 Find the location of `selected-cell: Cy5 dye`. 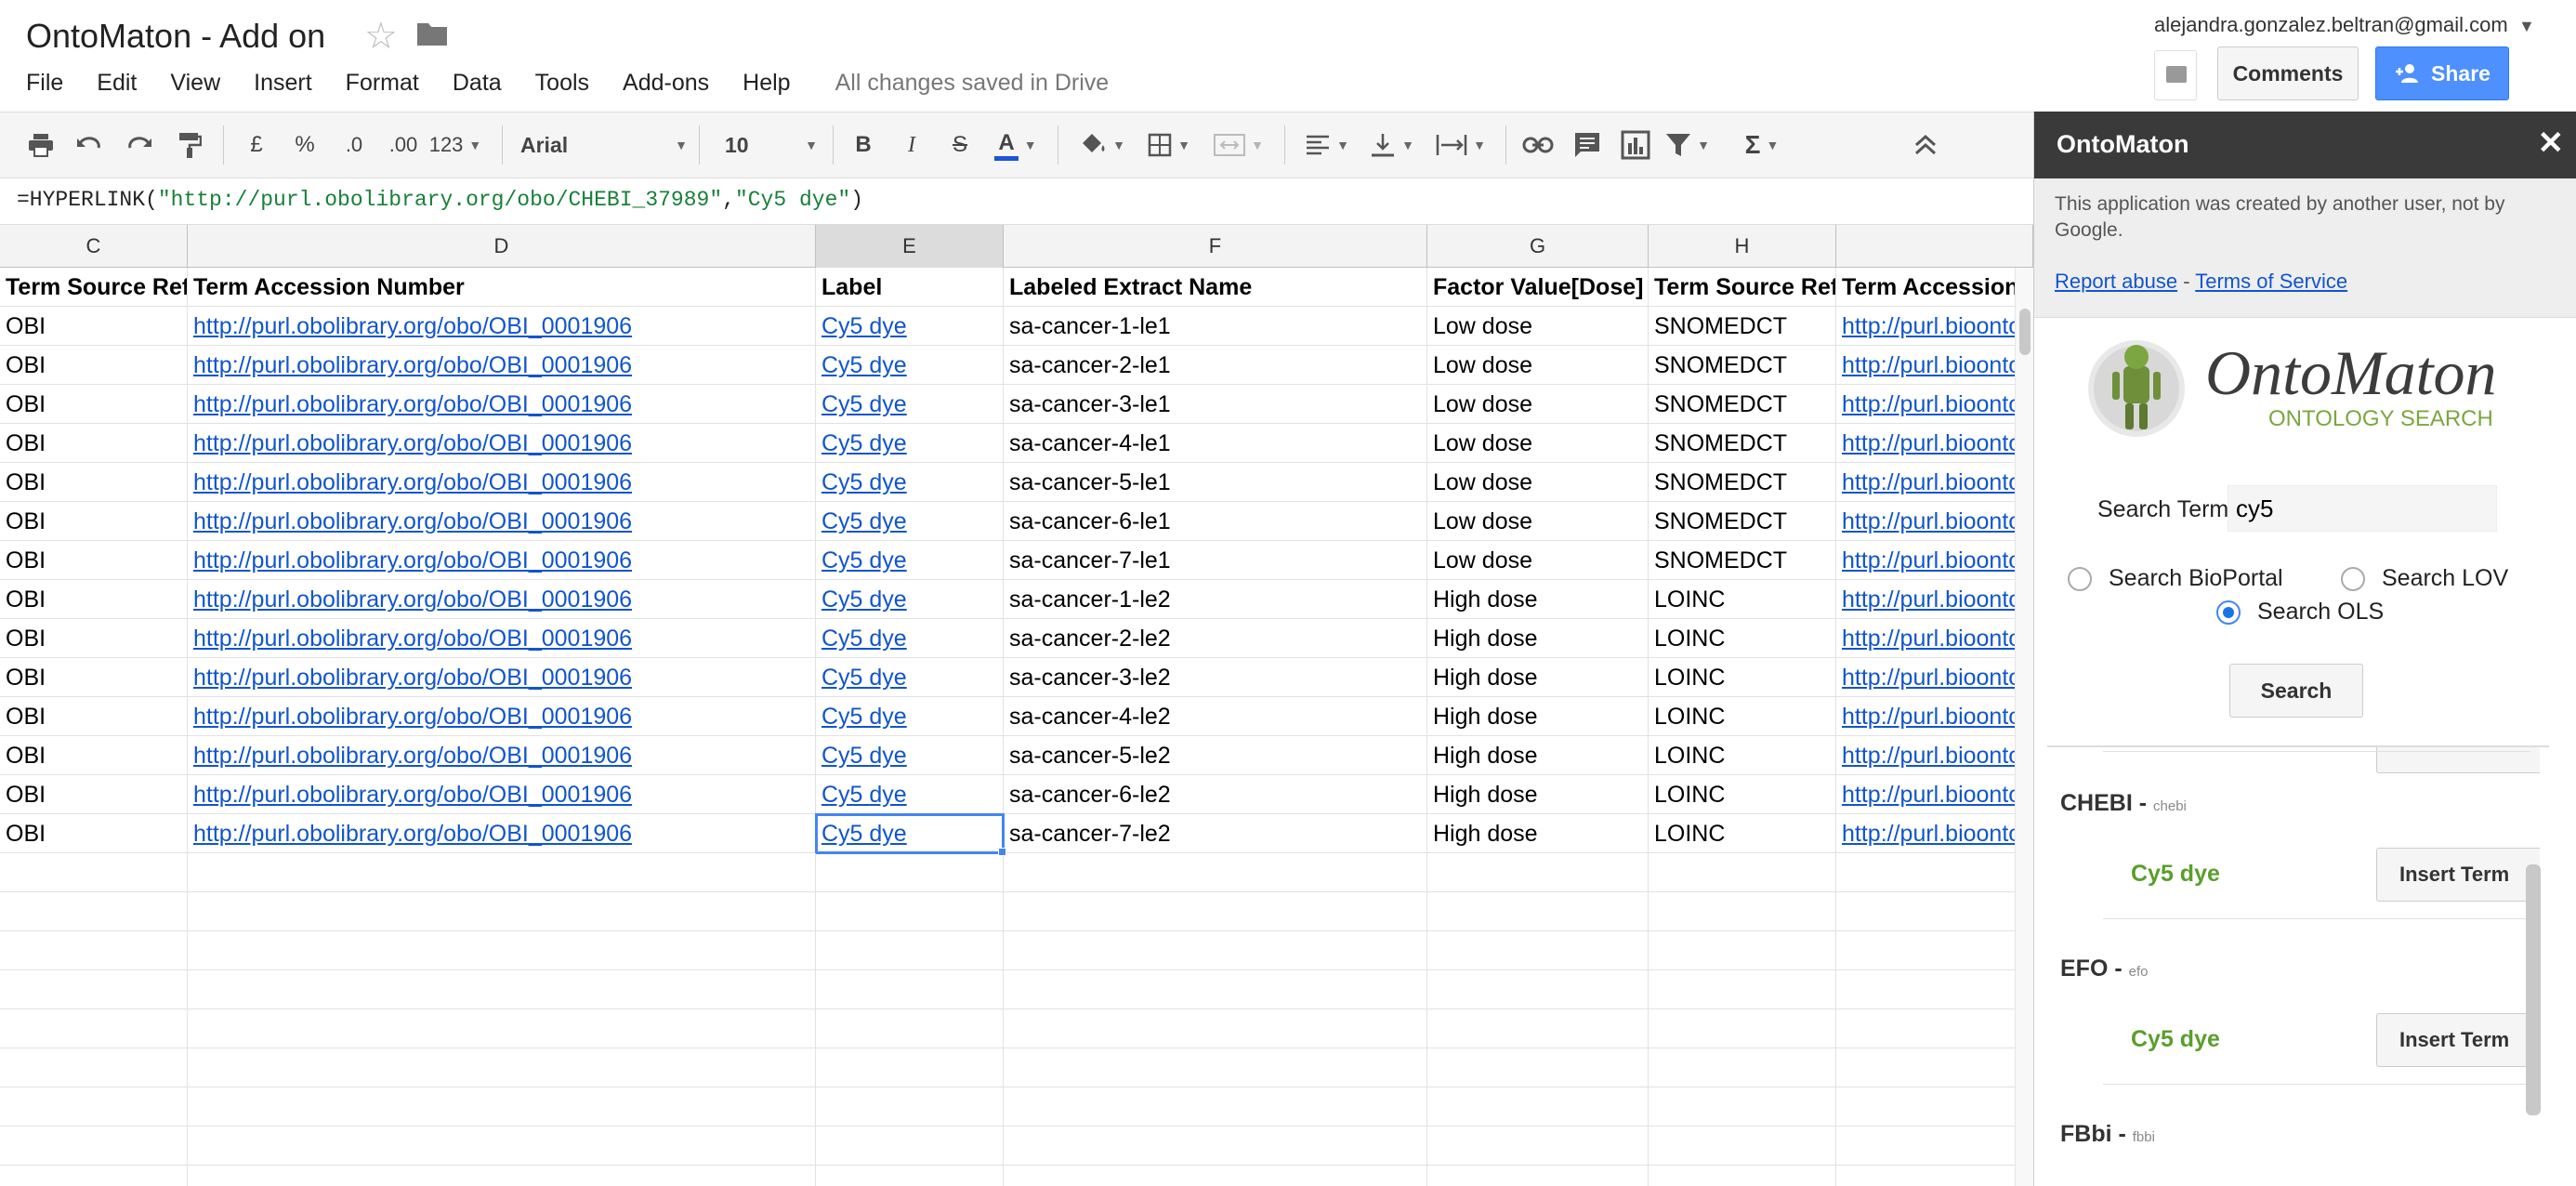

selected-cell: Cy5 dye is located at coordinates (910, 833).